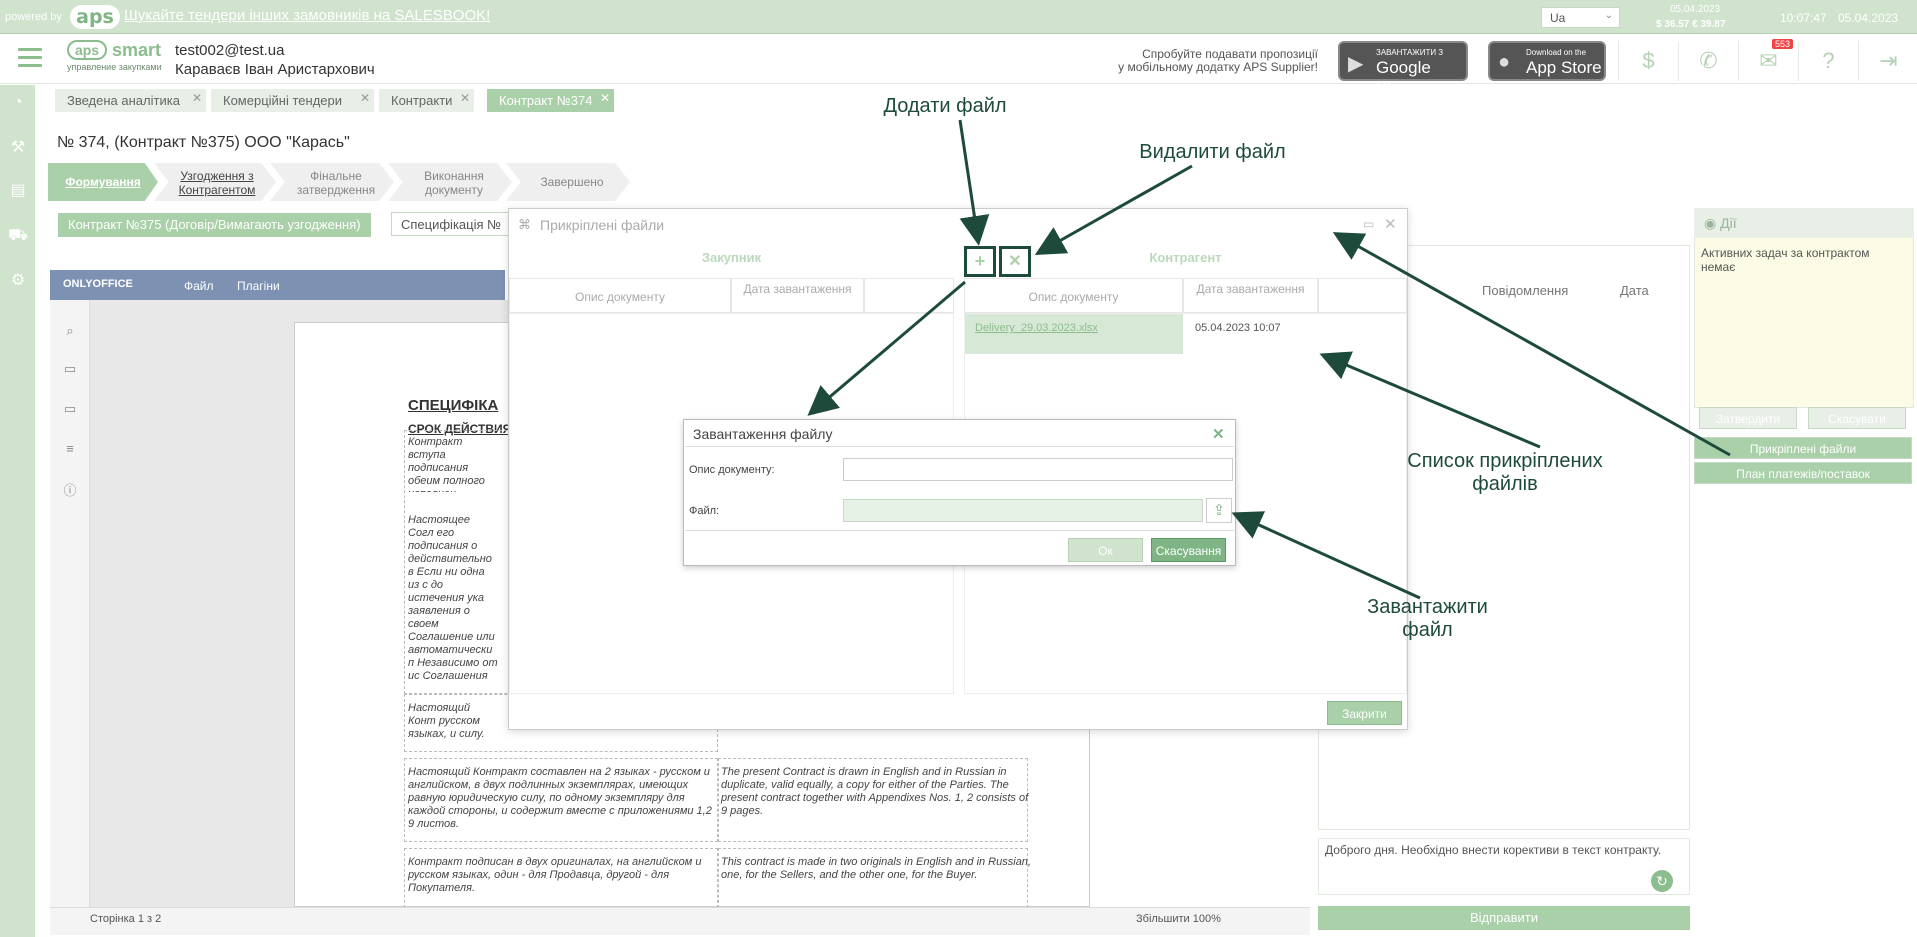  What do you see at coordinates (451, 224) in the screenshot?
I see `specification-tag: Специфікація №` at bounding box center [451, 224].